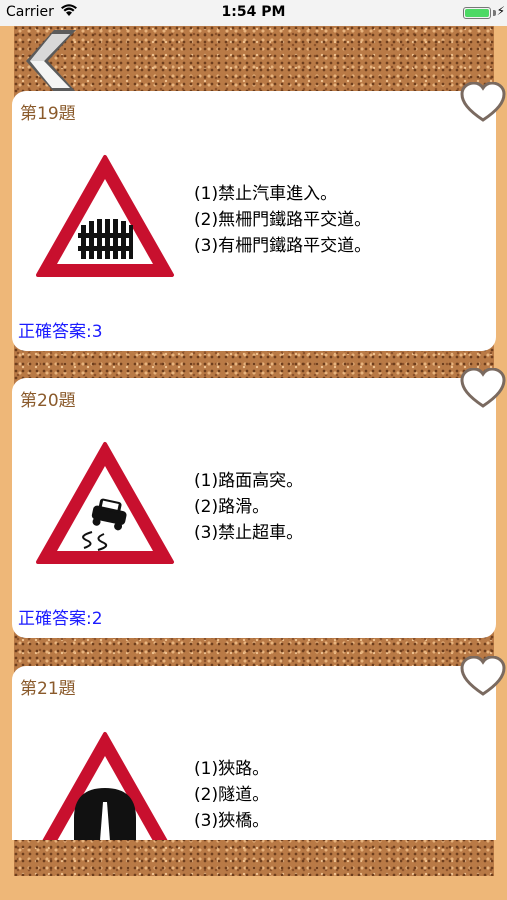 This screenshot has width=507, height=900. What do you see at coordinates (500, 11) in the screenshot?
I see `charging-icon: ⚡` at bounding box center [500, 11].